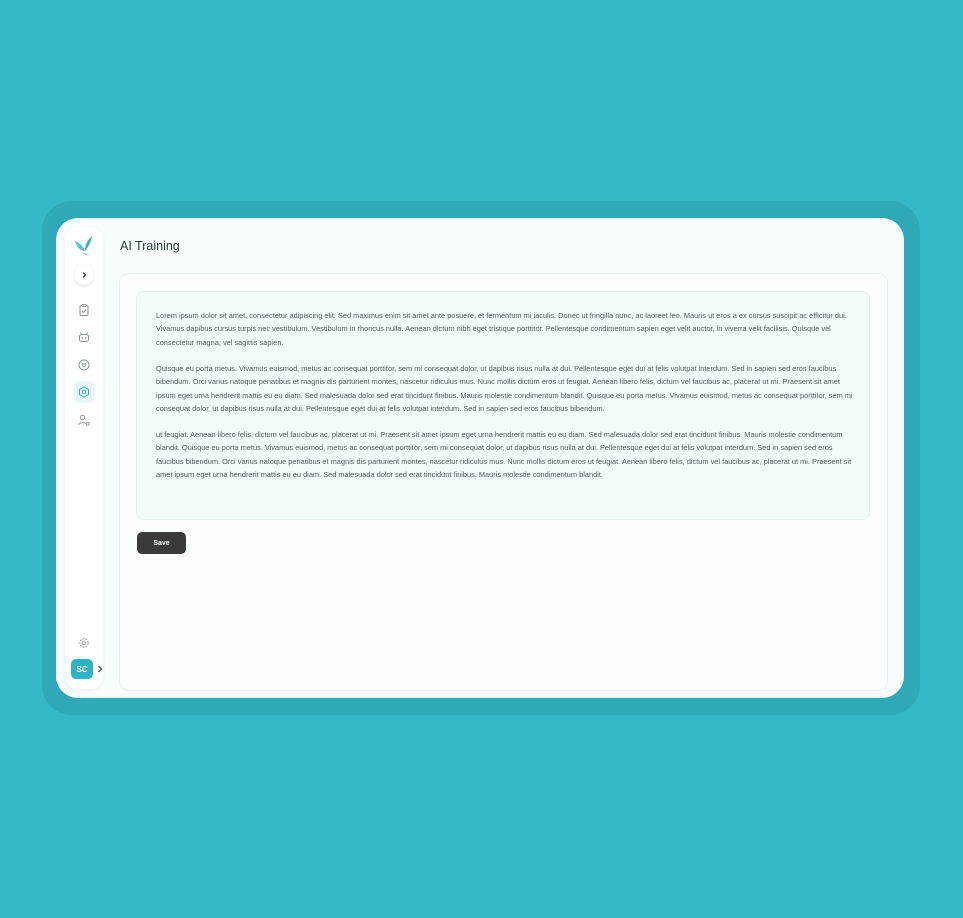 Image resolution: width=963 pixels, height=918 pixels. I want to click on sidebar-item-clipboard, so click(84, 310).